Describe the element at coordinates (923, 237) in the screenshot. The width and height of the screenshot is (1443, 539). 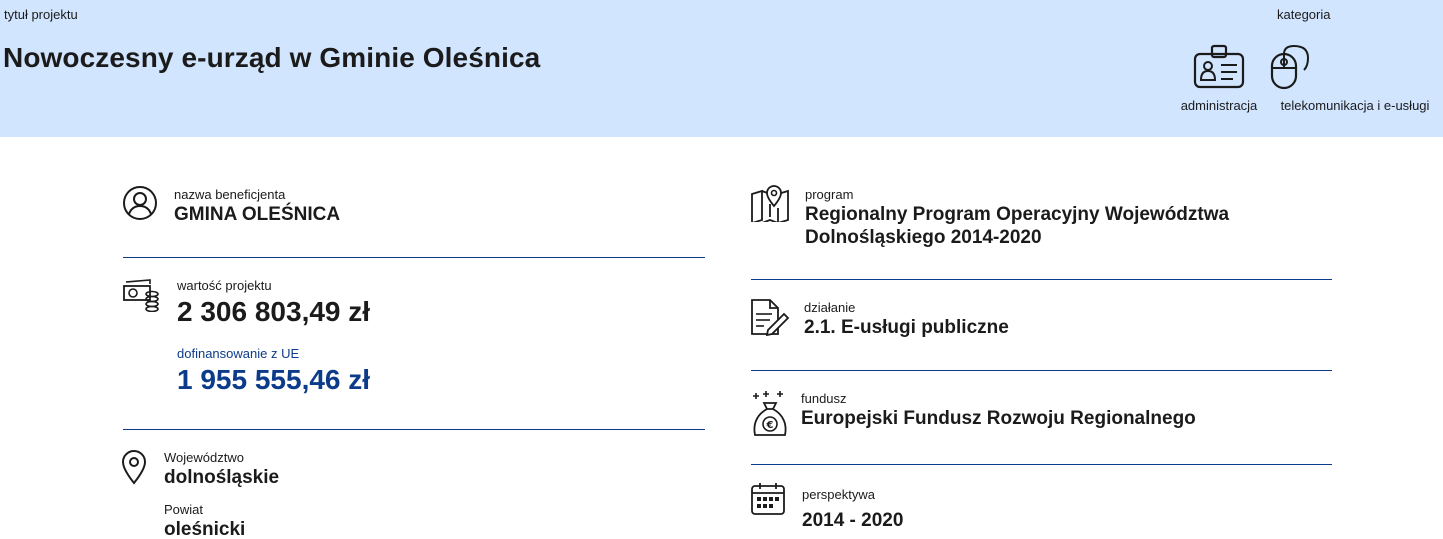
I see `program-value-line2: Dolnośląskiego 2014-2020` at that location.